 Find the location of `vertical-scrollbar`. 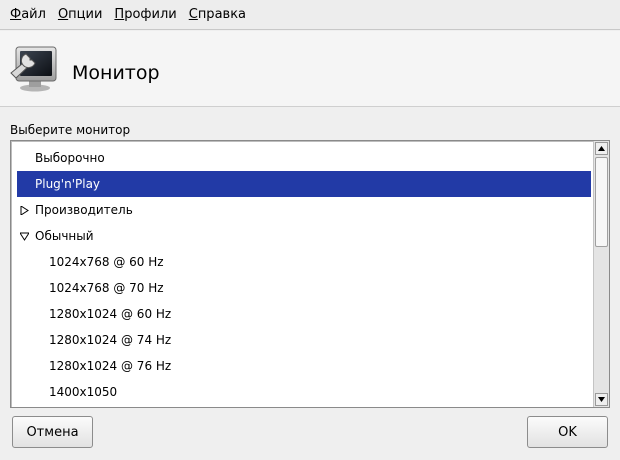

vertical-scrollbar is located at coordinates (601, 274).